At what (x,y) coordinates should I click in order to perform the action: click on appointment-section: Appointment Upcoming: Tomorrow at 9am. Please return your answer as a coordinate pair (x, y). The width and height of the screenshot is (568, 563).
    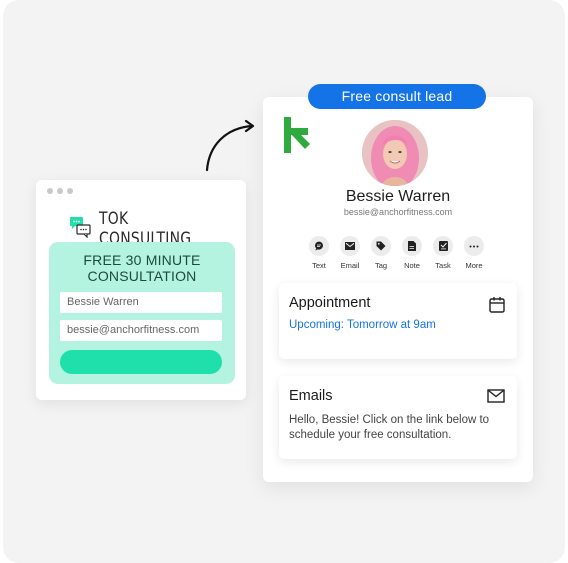
    Looking at the image, I should click on (398, 321).